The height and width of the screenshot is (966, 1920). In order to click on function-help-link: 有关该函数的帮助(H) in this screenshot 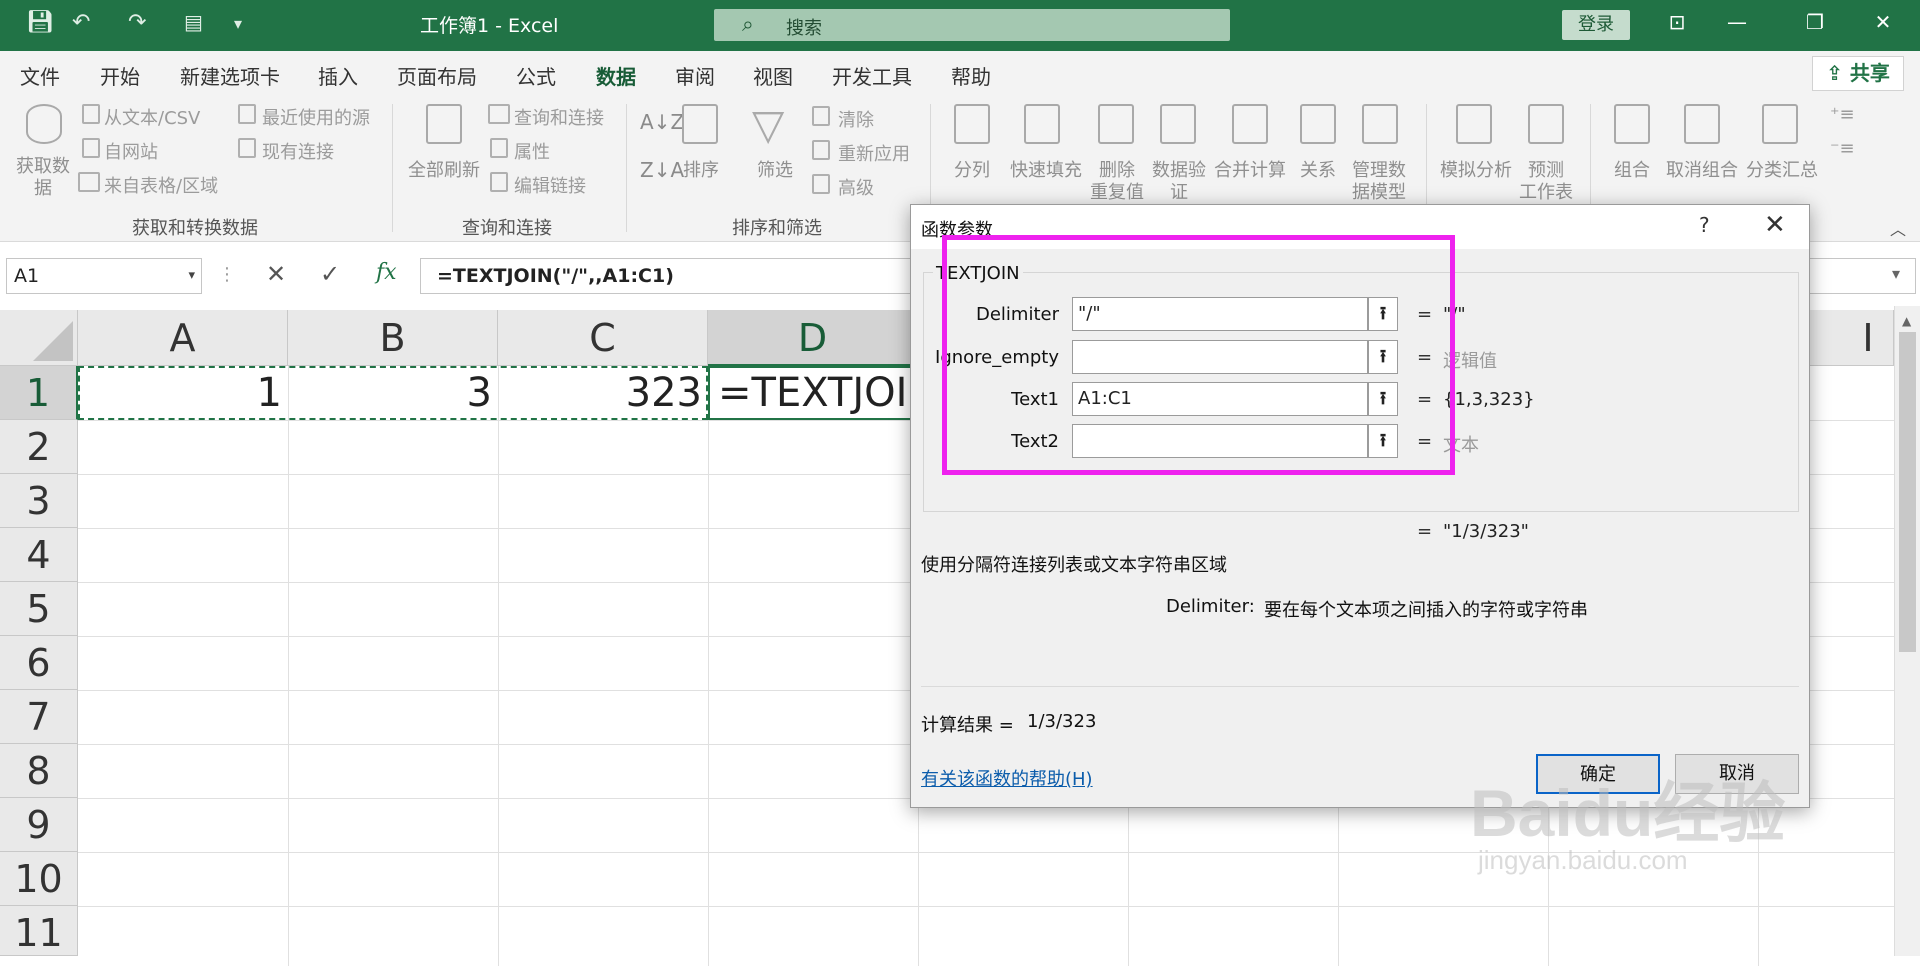, I will do `click(1007, 778)`.